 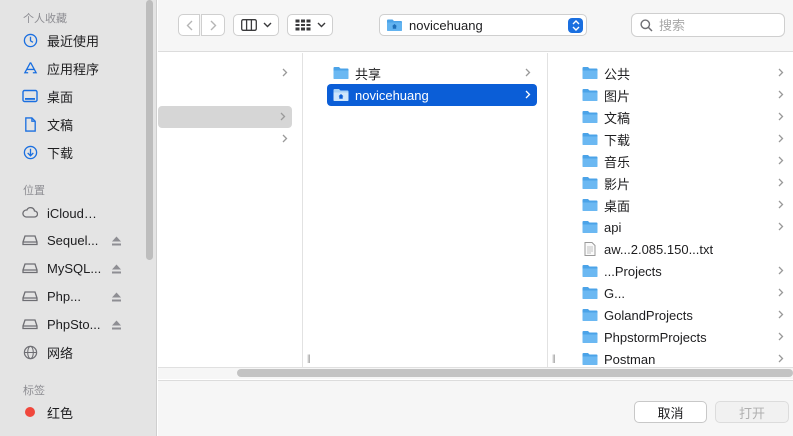 I want to click on group-button, so click(x=310, y=25).